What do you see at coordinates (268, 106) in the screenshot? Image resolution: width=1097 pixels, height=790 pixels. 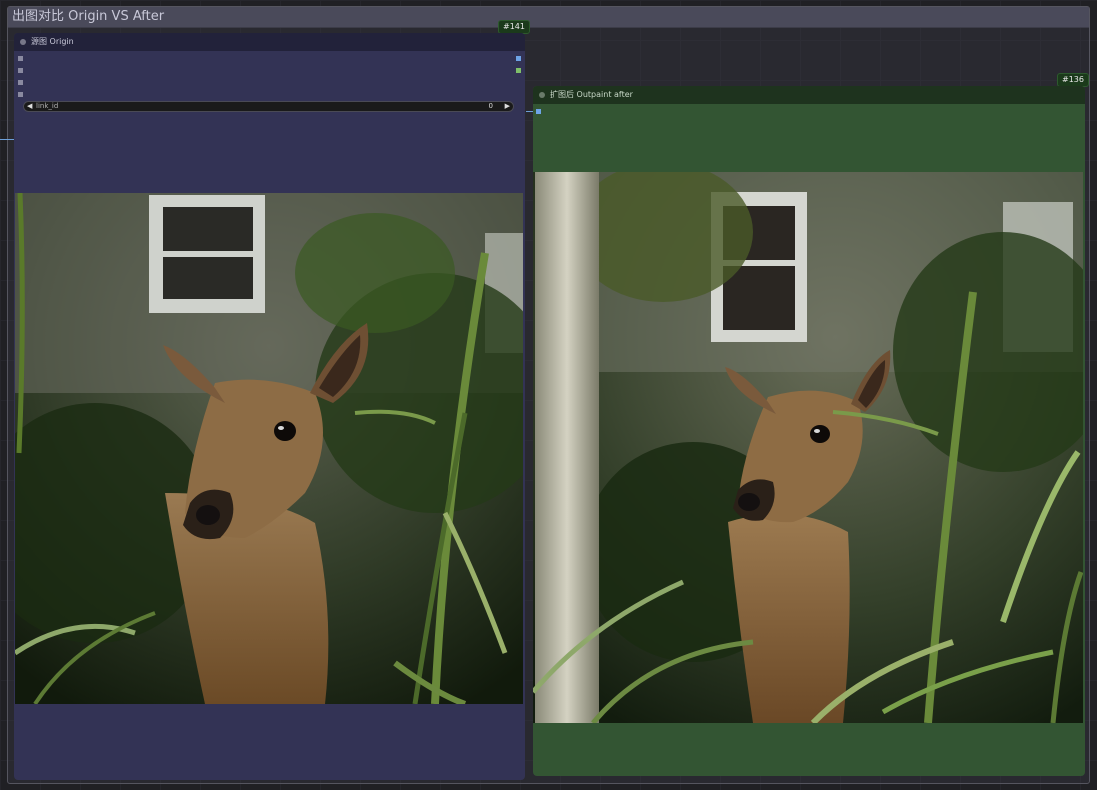 I see `link-id-widget: ◀ link_id 0 ▶` at bounding box center [268, 106].